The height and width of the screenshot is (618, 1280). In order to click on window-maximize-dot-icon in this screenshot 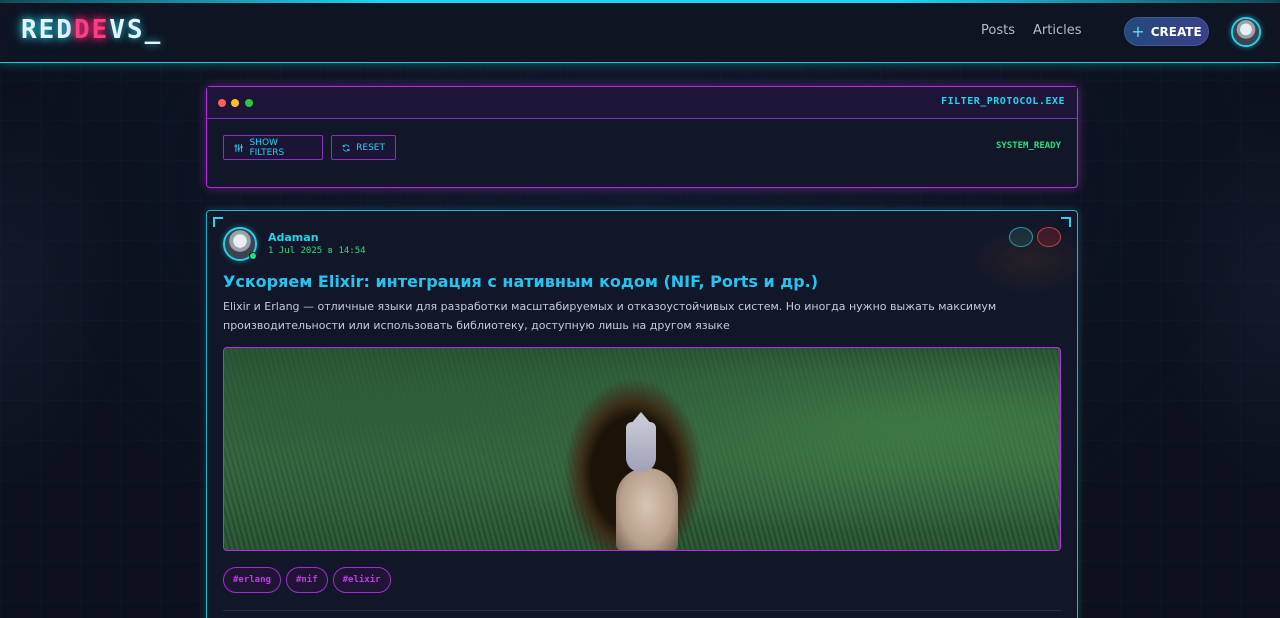, I will do `click(249, 103)`.